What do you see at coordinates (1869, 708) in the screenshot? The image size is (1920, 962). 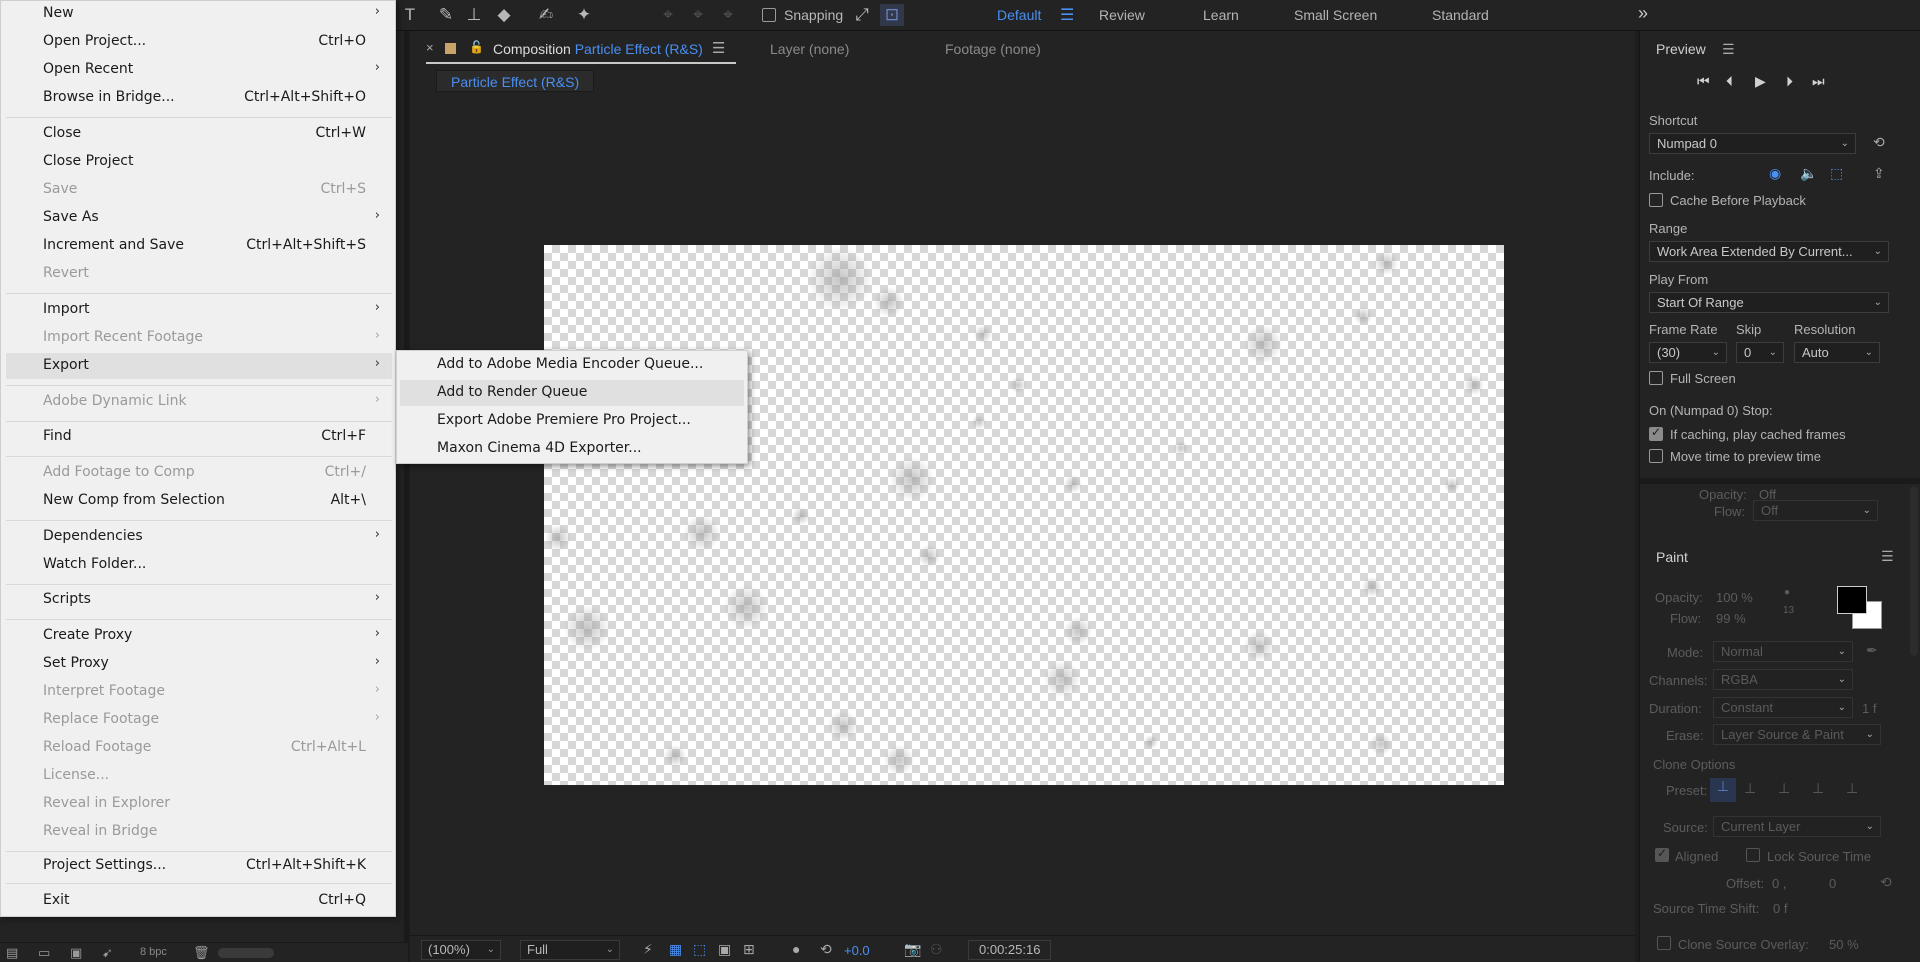 I see `paint-duration-frames: 1 f` at bounding box center [1869, 708].